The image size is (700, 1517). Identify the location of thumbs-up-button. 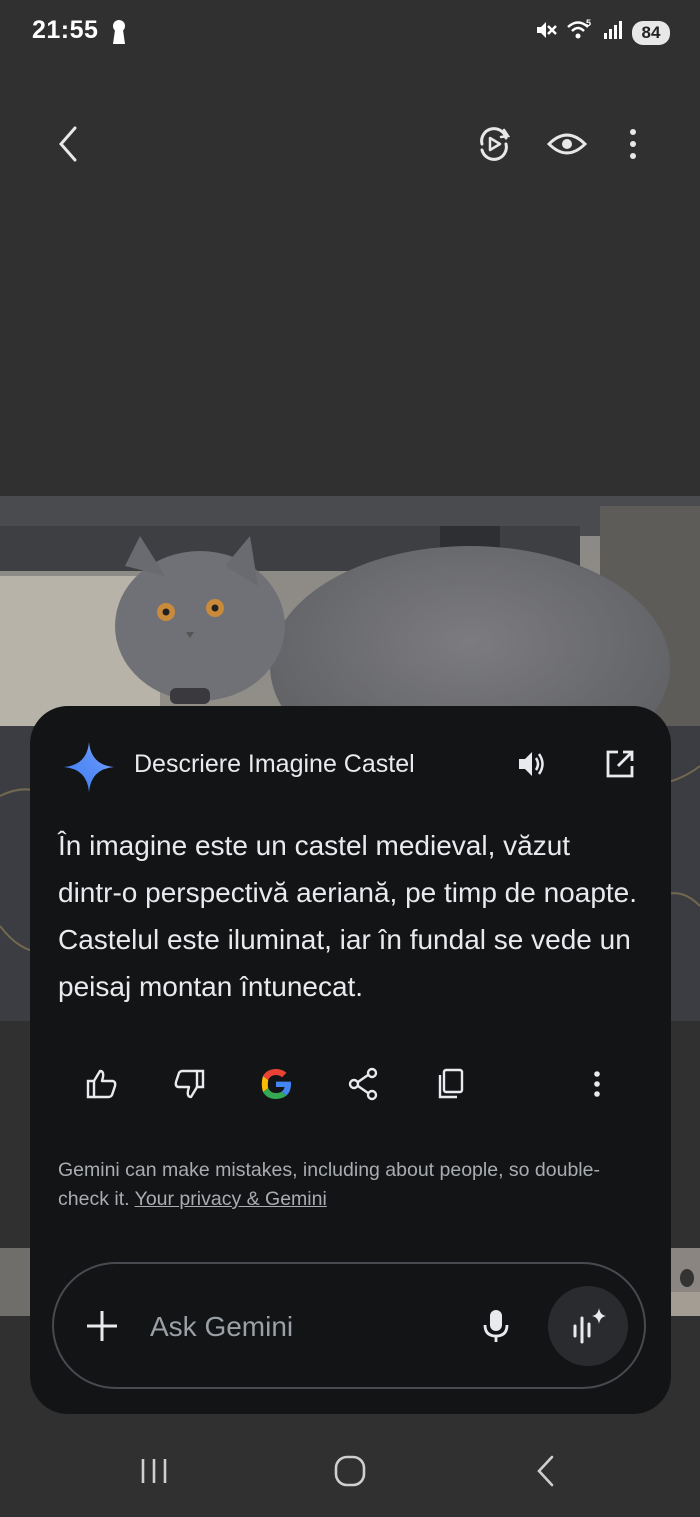
(102, 1084).